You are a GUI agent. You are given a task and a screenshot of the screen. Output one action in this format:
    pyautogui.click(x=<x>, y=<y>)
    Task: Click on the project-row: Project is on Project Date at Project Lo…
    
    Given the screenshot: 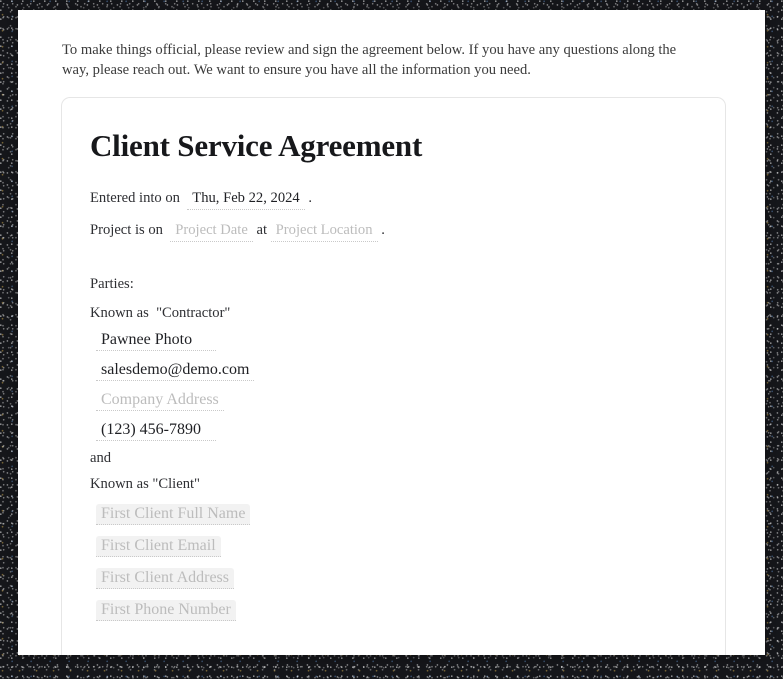 What is the action you would take?
    pyautogui.click(x=237, y=231)
    